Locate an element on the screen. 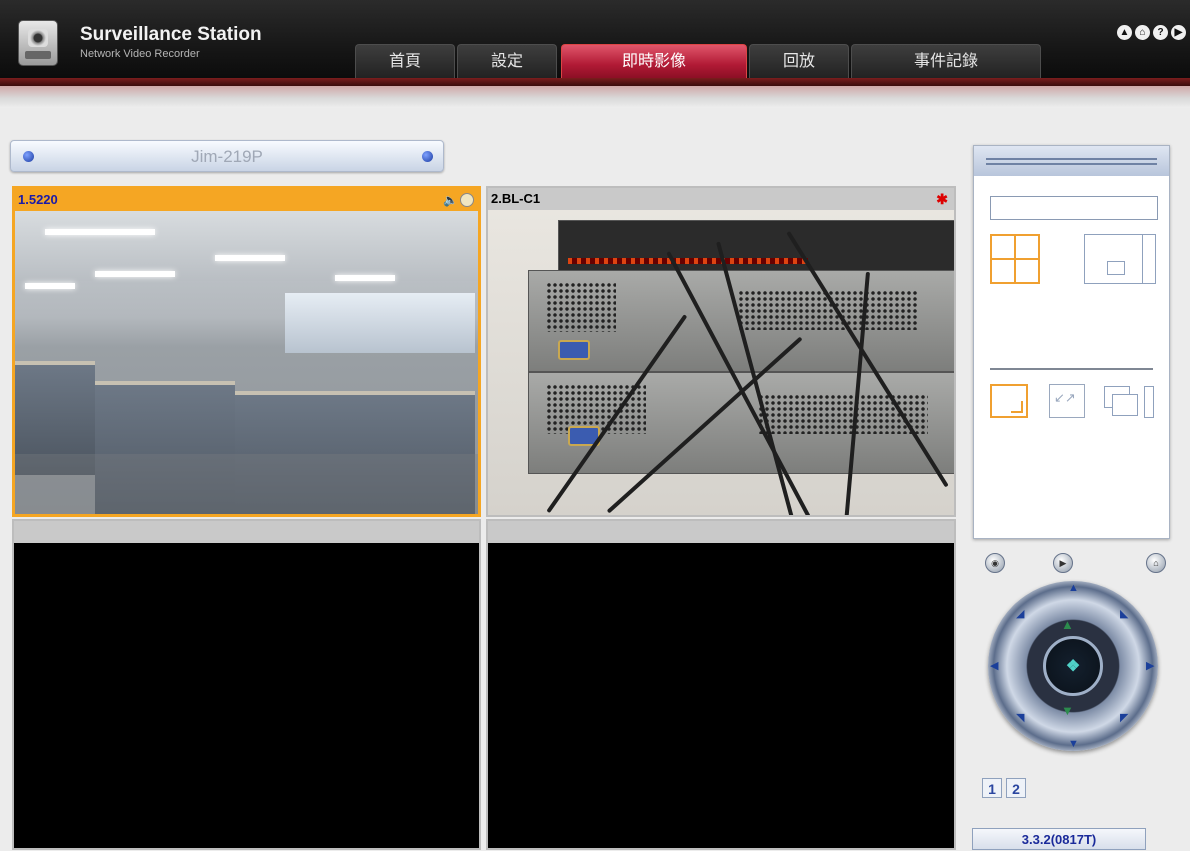 The width and height of the screenshot is (1190, 851). ptz-center-button: ❖ is located at coordinates (1073, 666).